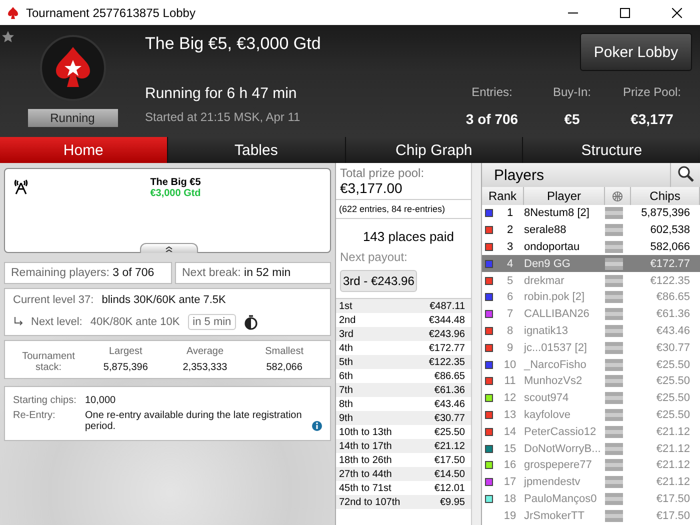 This screenshot has width=700, height=525. I want to click on info-label: Starting chips:, so click(45, 400).